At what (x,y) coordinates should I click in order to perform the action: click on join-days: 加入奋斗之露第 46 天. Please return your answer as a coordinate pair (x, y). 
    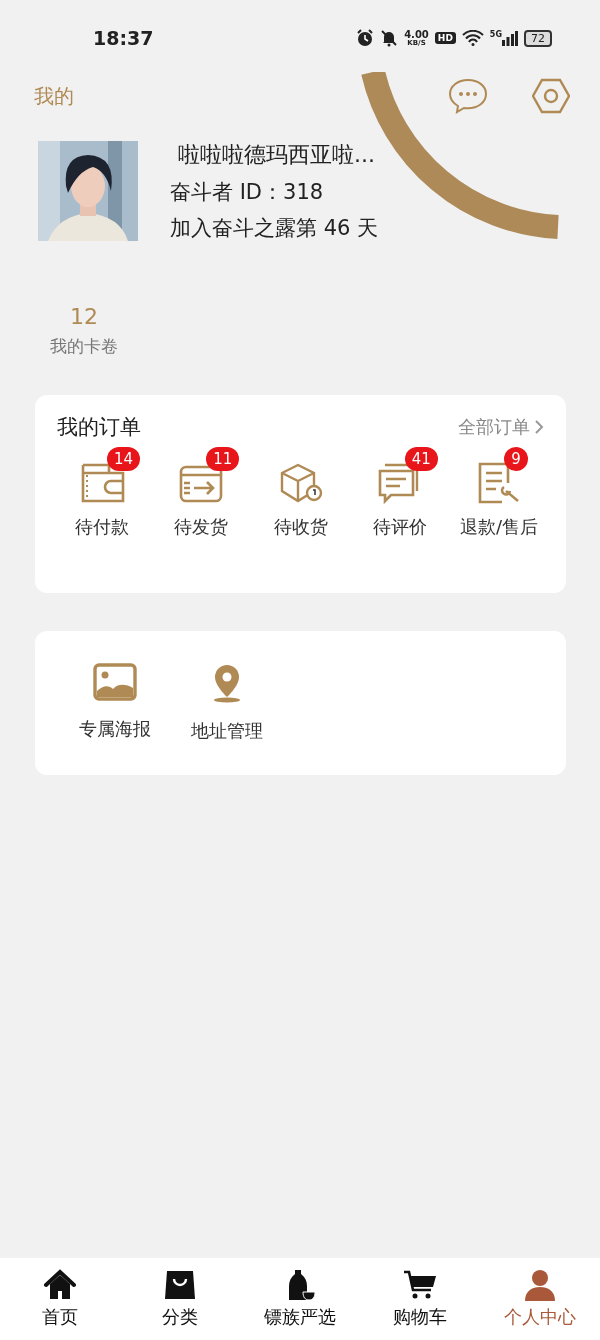
    Looking at the image, I should click on (274, 228).